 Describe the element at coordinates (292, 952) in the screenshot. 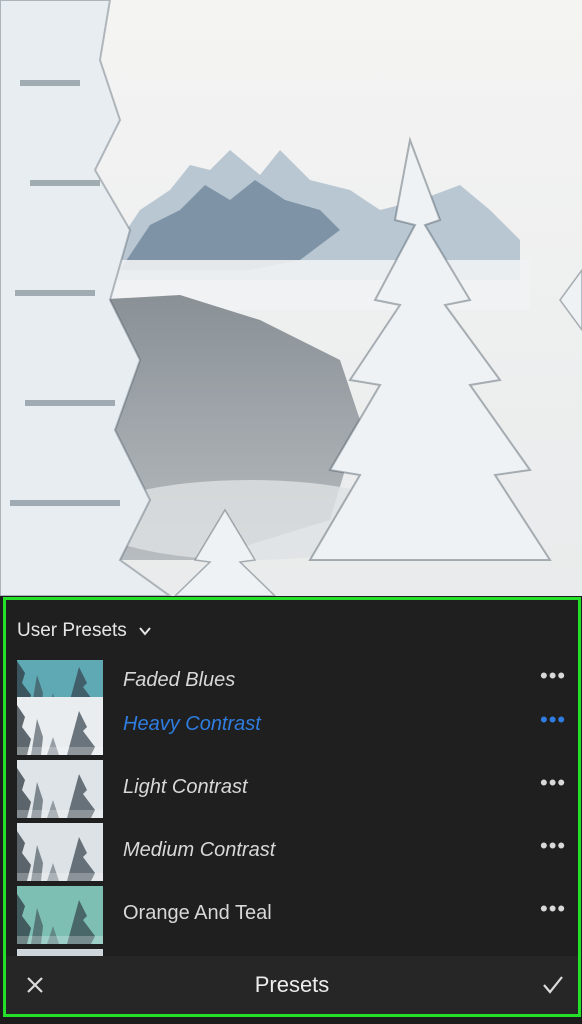

I see `preset-row-partial` at that location.